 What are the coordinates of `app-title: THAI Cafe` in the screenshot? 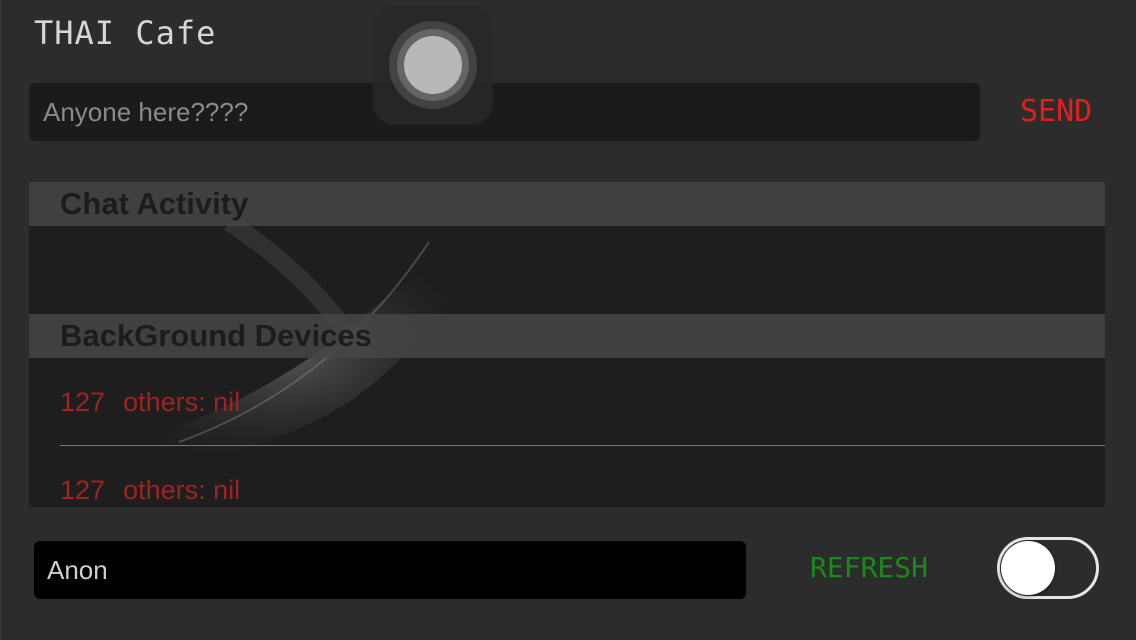 It's located at (125, 33).